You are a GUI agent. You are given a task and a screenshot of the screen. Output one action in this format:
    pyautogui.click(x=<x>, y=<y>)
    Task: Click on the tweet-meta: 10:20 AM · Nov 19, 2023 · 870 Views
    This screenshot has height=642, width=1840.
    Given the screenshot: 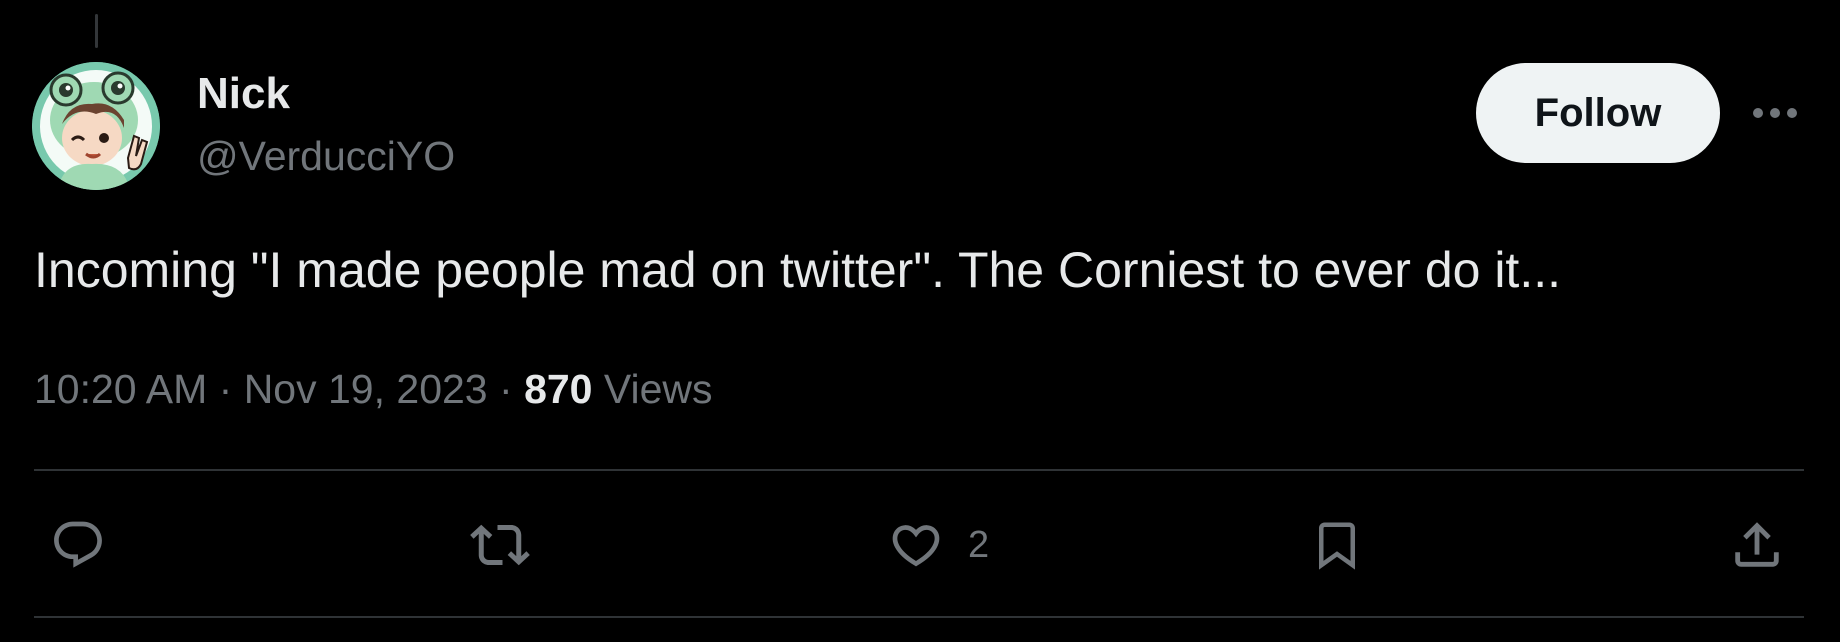 What is the action you would take?
    pyautogui.click(x=373, y=389)
    